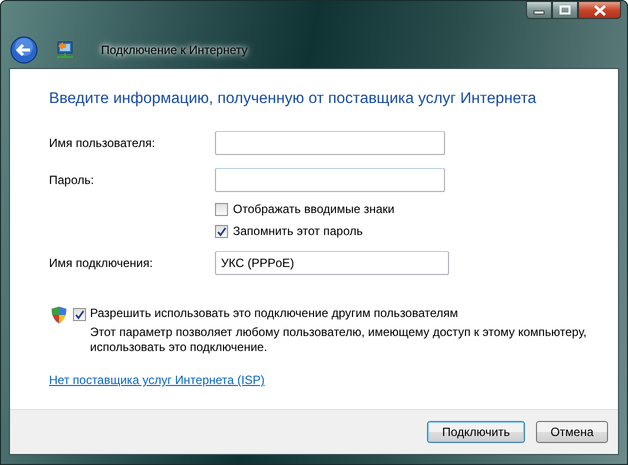  Describe the element at coordinates (476, 432) in the screenshot. I see `dialog-button: Подключить` at that location.